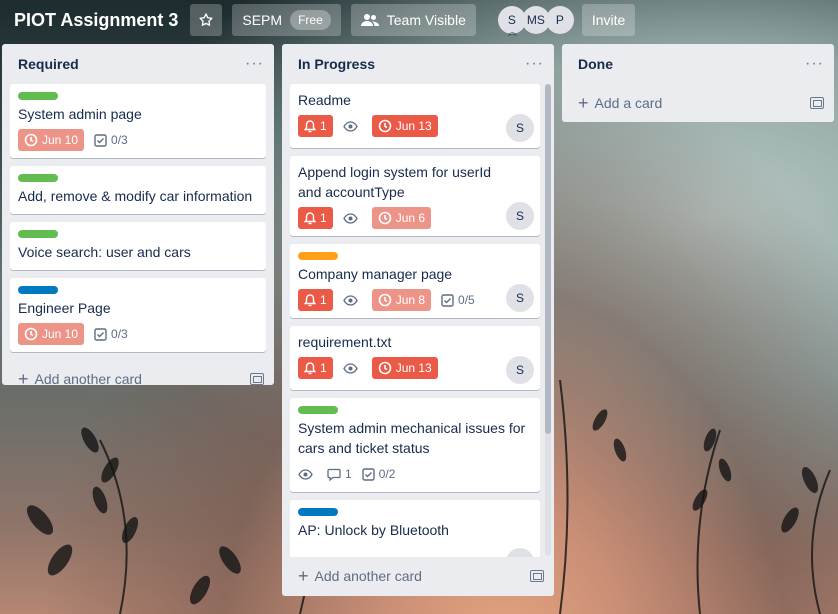  Describe the element at coordinates (80, 114) in the screenshot. I see `card-title: System admin page` at that location.